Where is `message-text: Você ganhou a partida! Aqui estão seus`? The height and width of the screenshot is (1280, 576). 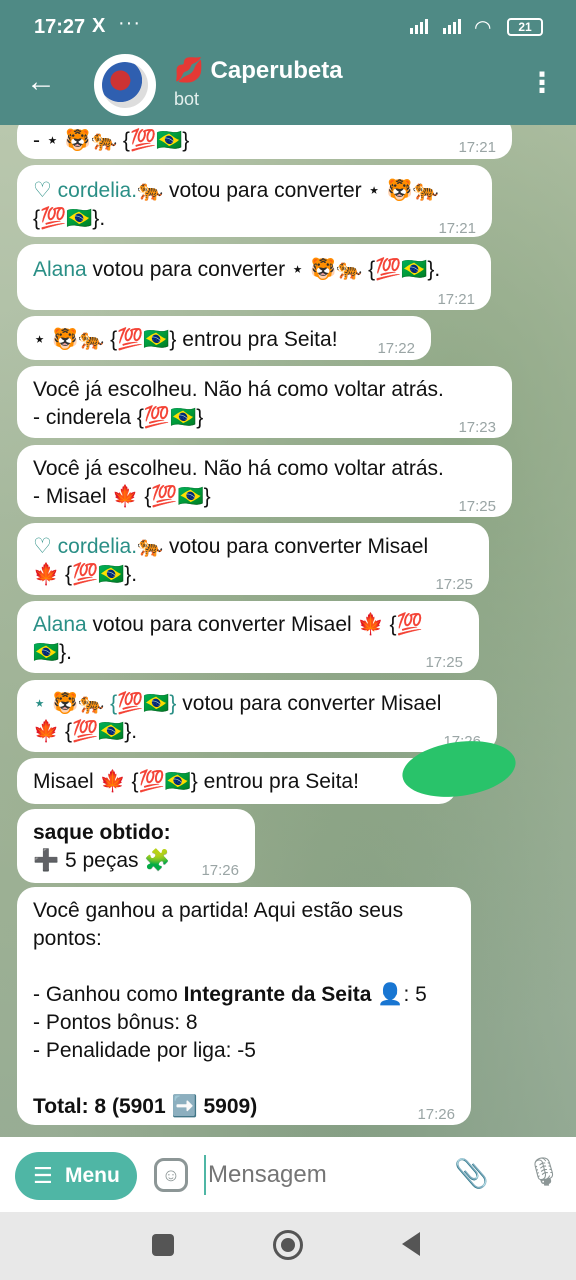 message-text: Você ganhou a partida! Aqui estão seus is located at coordinates (218, 910).